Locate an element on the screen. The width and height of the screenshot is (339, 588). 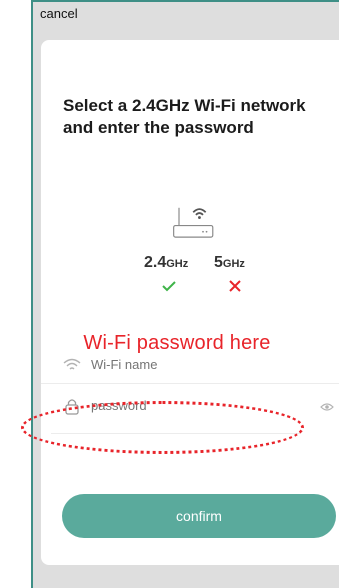
eye-icon is located at coordinates (327, 407).